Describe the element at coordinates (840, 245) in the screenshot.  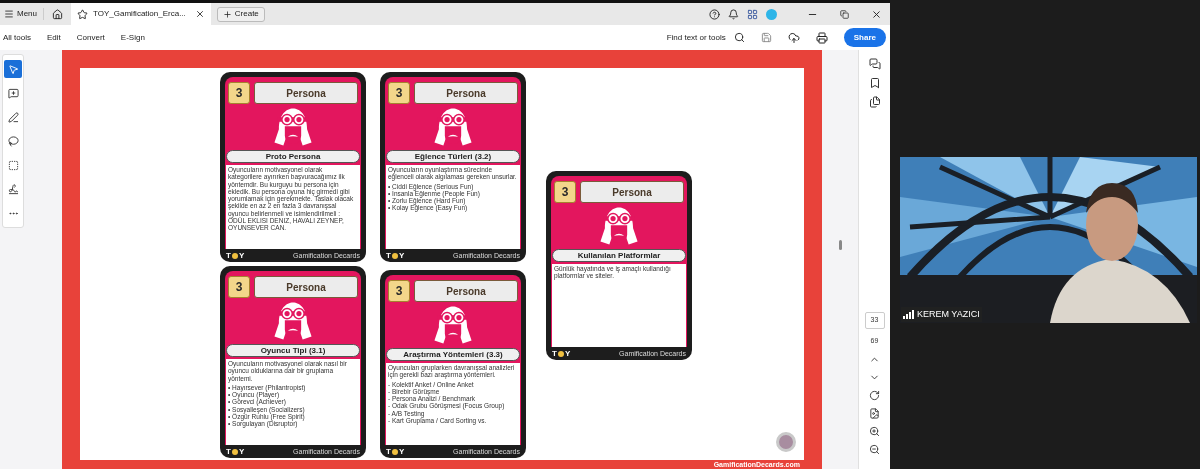
I see `scrollbar-thumb` at that location.